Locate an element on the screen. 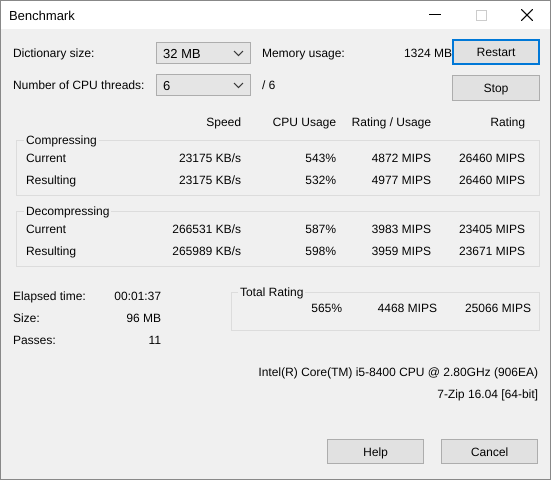  dropdown: 32 MB is located at coordinates (203, 53).